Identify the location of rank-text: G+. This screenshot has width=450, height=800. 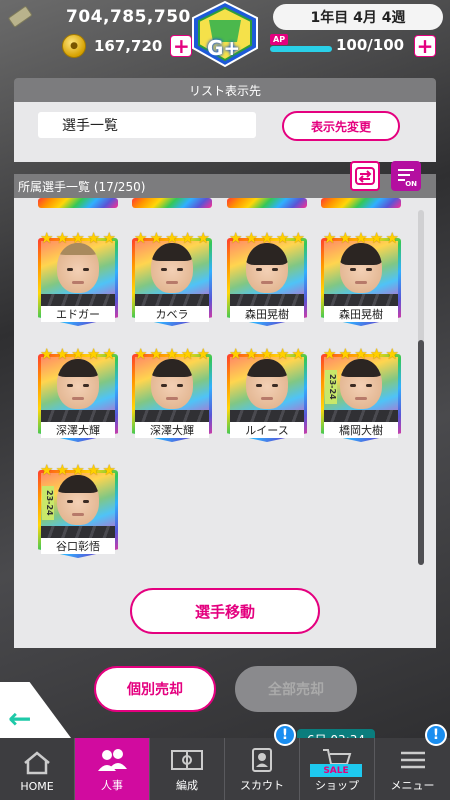
(224, 48).